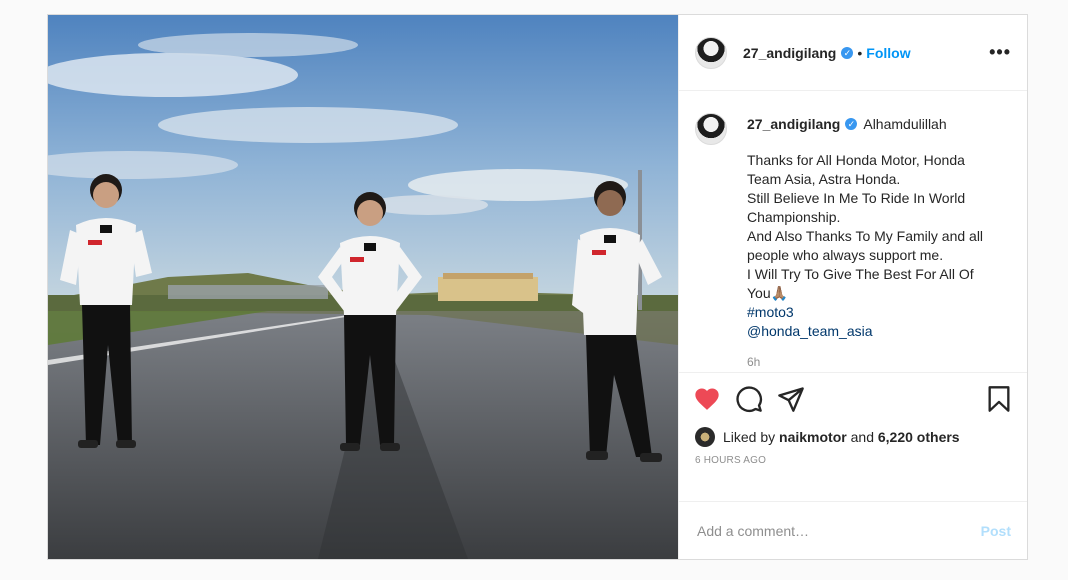 The image size is (1068, 580). Describe the element at coordinates (878, 331) in the screenshot. I see `mention-link: @honda_team_asia` at that location.